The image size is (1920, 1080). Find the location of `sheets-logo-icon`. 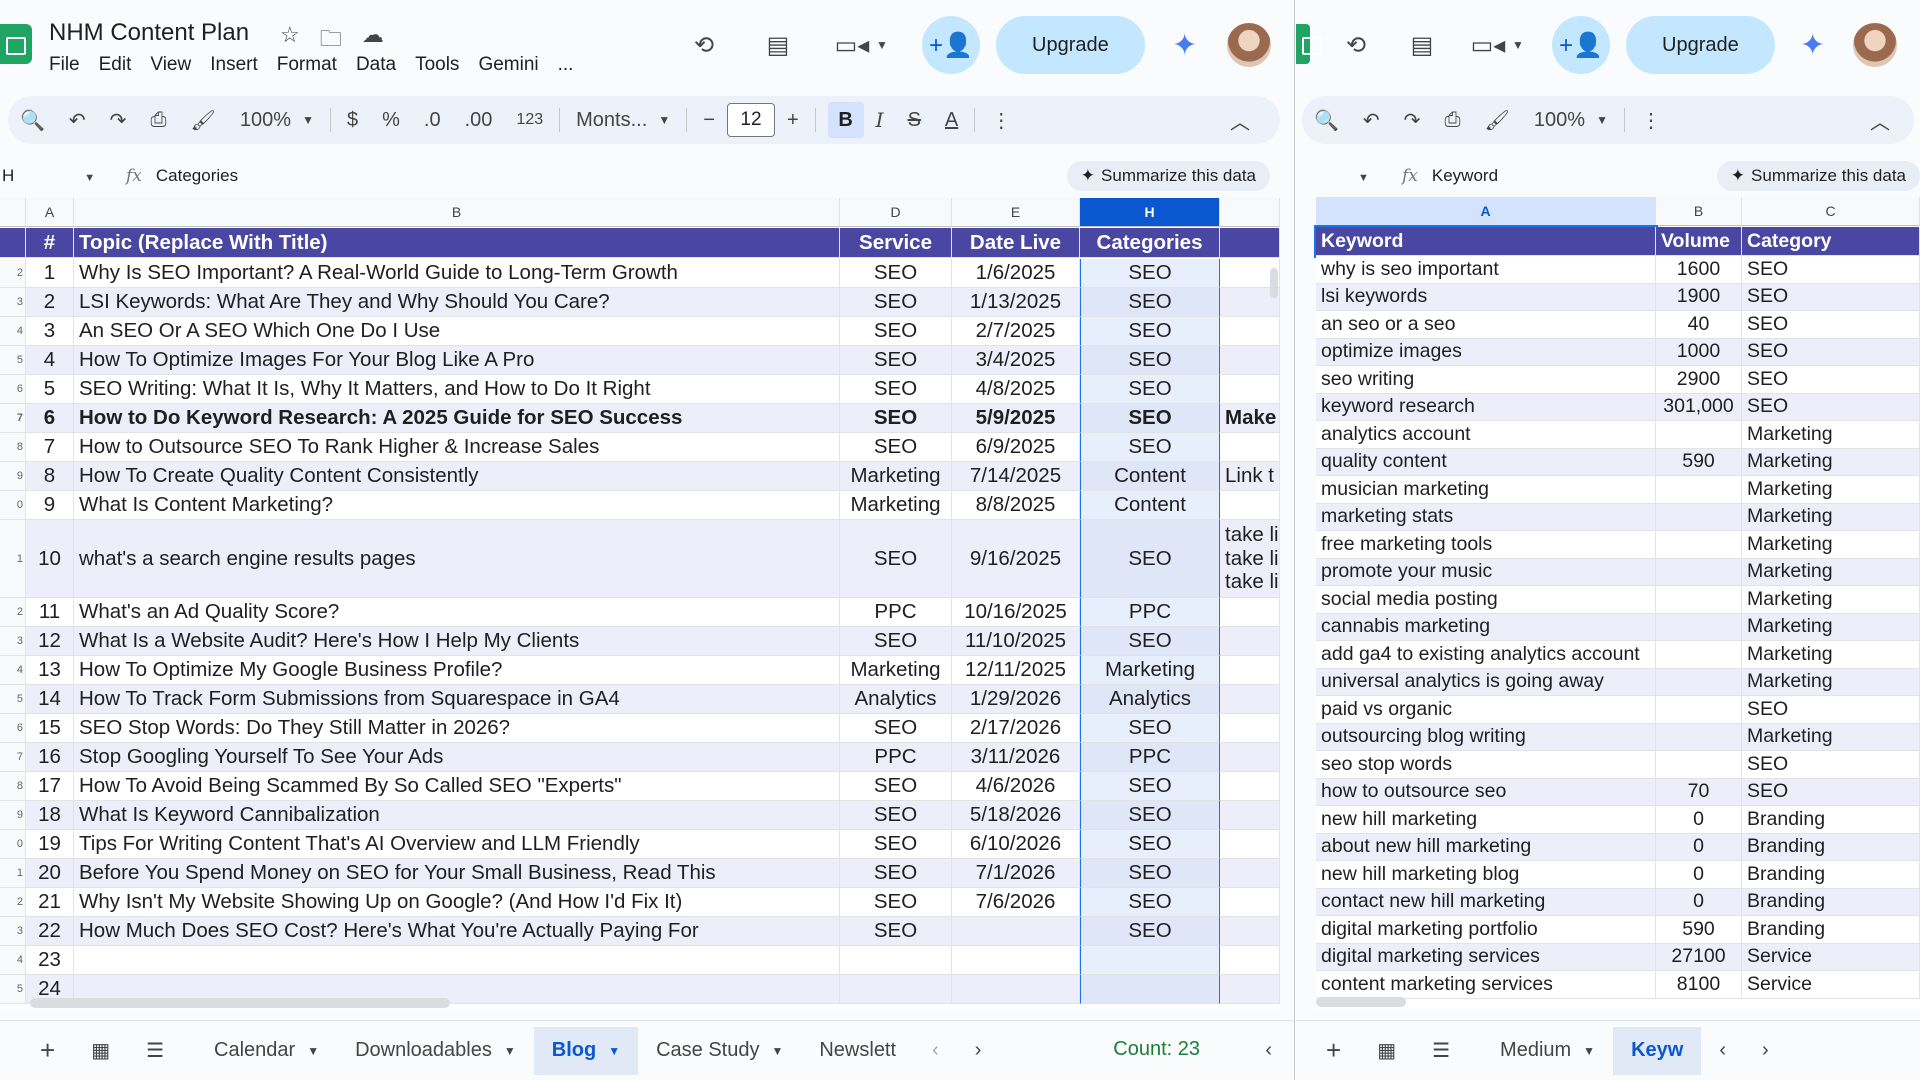

sheets-logo-icon is located at coordinates (1309, 44).